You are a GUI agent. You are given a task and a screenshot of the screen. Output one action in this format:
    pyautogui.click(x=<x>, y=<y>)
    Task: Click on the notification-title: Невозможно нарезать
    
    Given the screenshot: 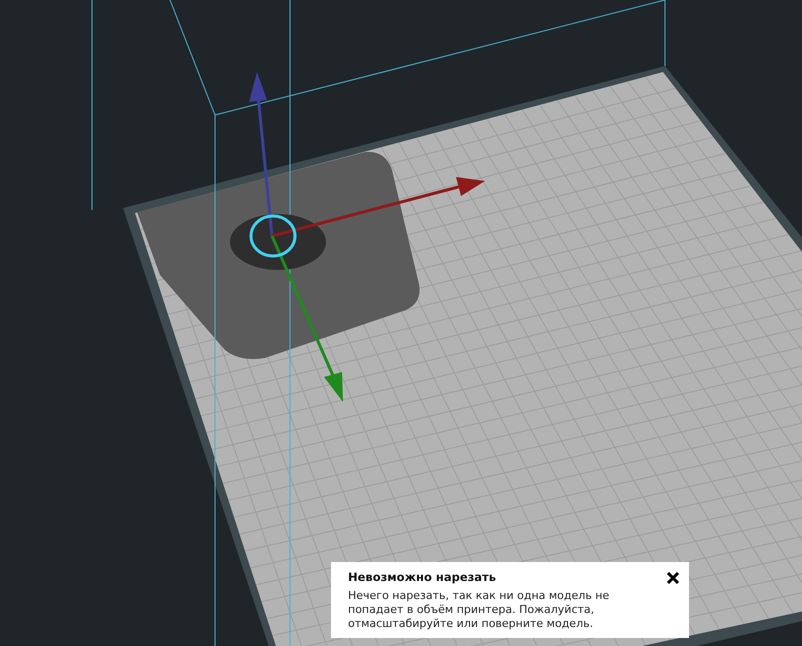 What is the action you would take?
    pyautogui.click(x=422, y=577)
    